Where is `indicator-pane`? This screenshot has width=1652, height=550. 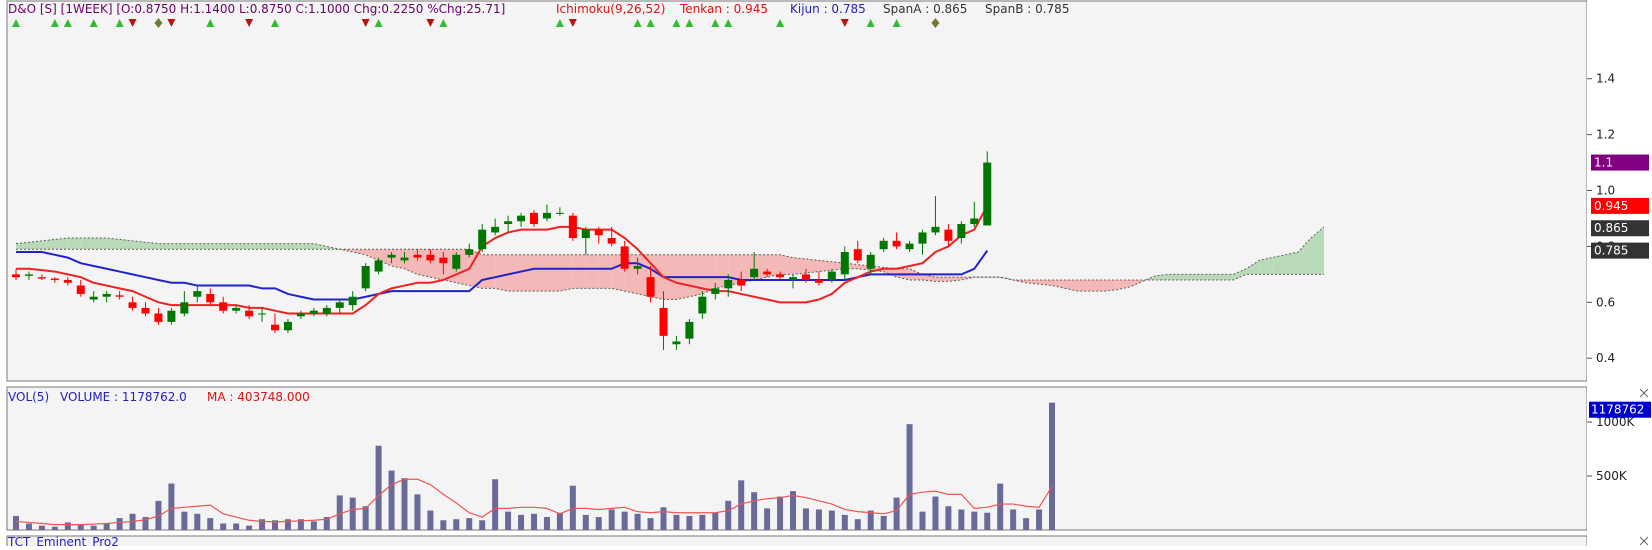 indicator-pane is located at coordinates (797, 542).